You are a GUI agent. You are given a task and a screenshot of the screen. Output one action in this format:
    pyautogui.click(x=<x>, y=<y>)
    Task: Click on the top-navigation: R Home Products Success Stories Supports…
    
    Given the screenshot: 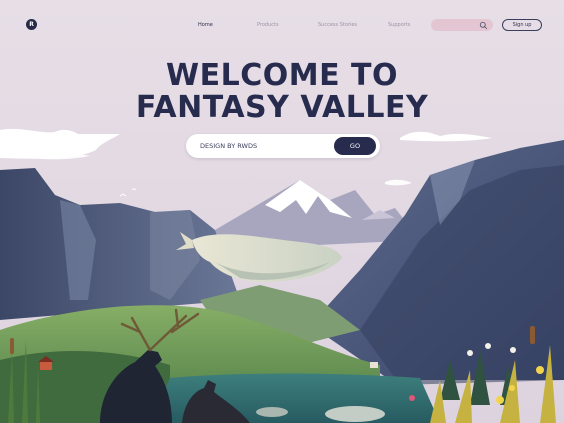 What is the action you would take?
    pyautogui.click(x=282, y=25)
    